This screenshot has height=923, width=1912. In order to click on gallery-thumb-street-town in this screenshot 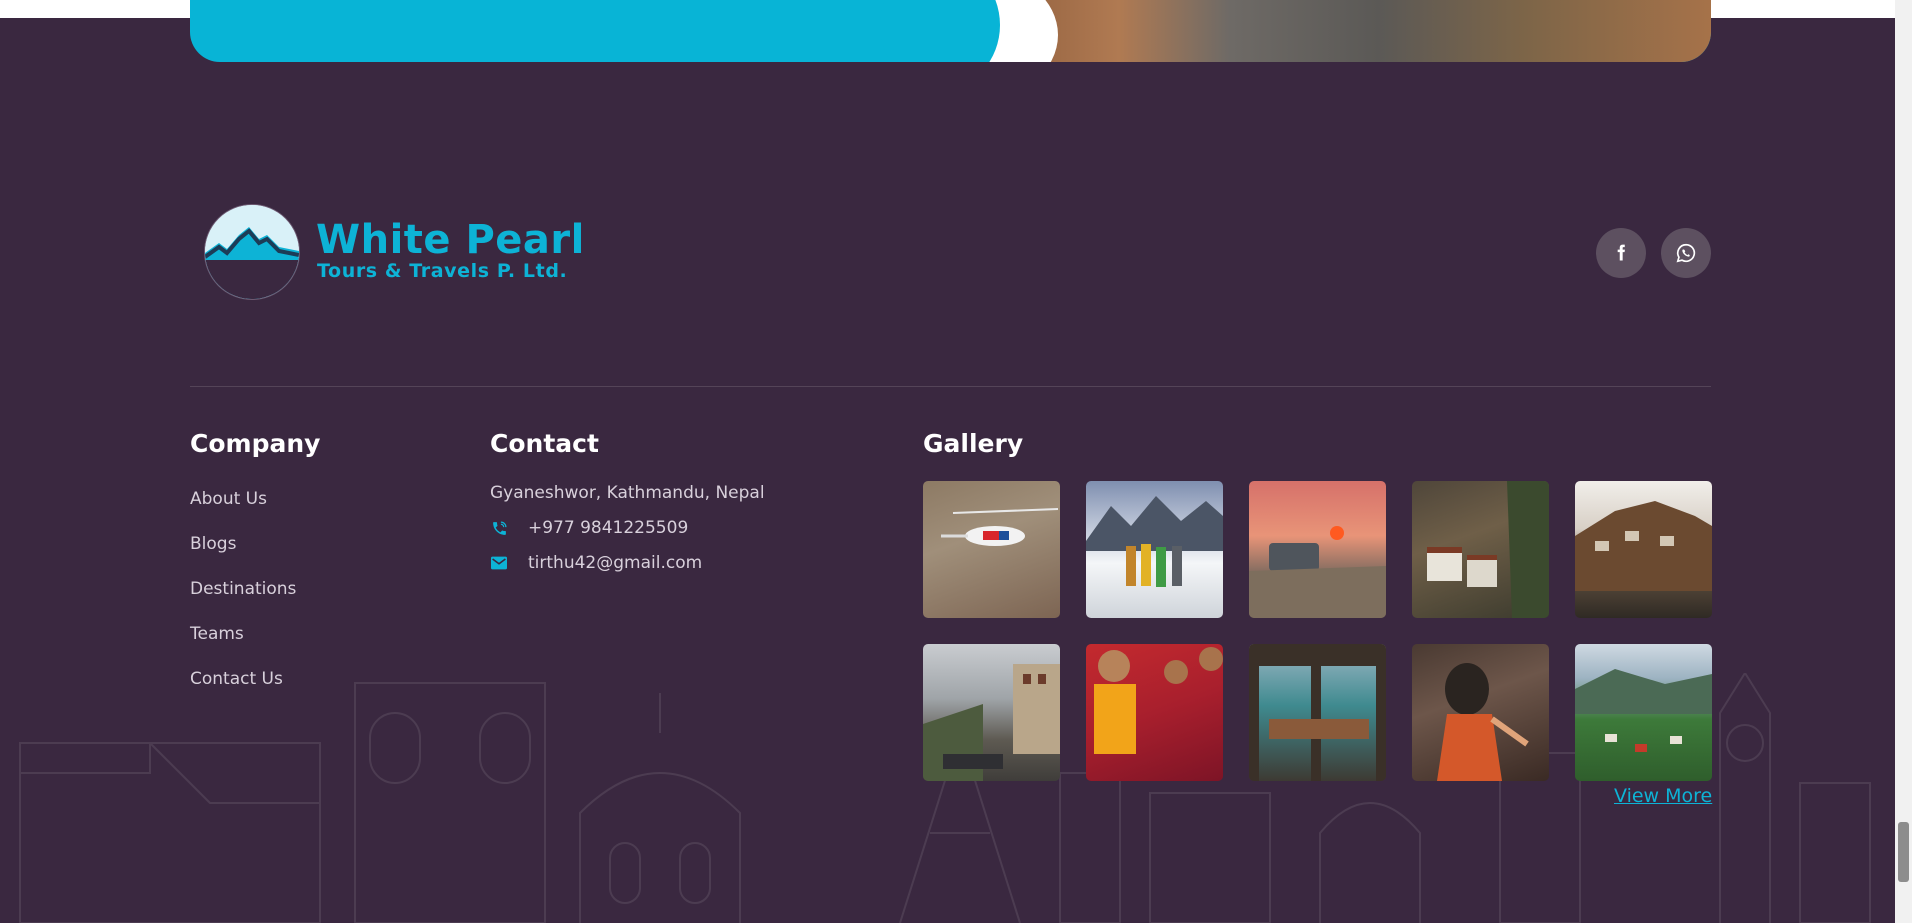, I will do `click(991, 712)`.